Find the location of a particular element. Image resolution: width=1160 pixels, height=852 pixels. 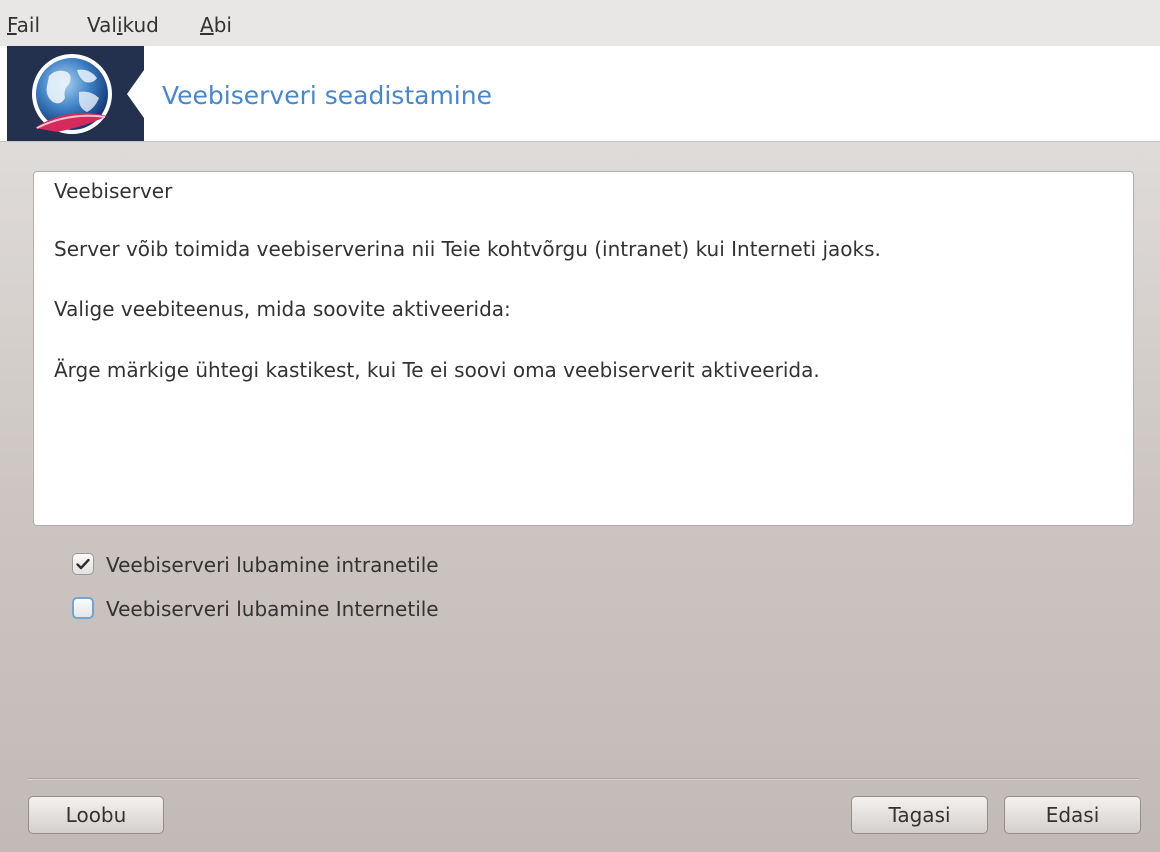

next-button: Edasi is located at coordinates (1072, 815).